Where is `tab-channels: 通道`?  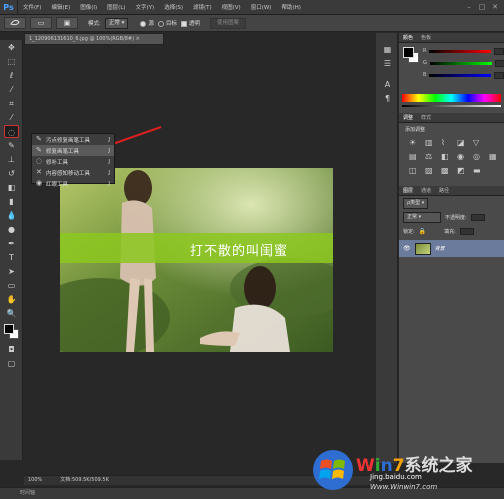 tab-channels: 通道 is located at coordinates (426, 190).